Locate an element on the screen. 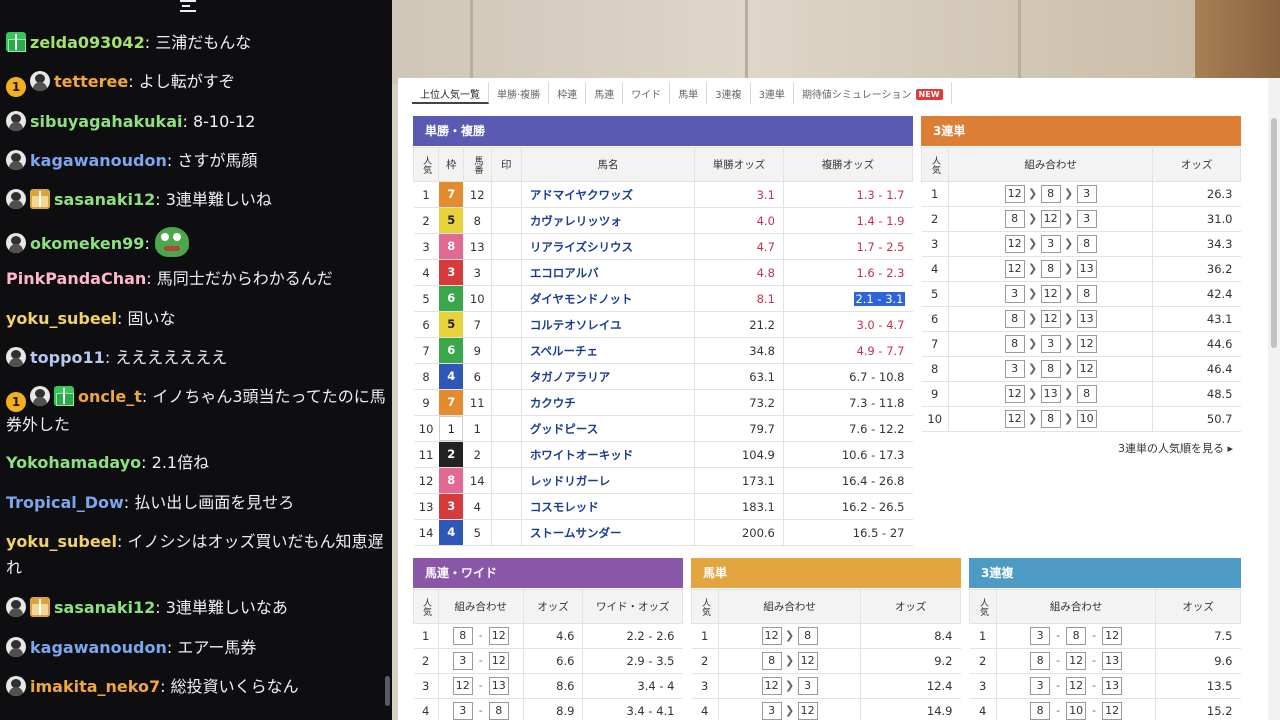  table-row: 10 1 1 グッドピース 79.7 7.6 - 12.2 is located at coordinates (663, 428).